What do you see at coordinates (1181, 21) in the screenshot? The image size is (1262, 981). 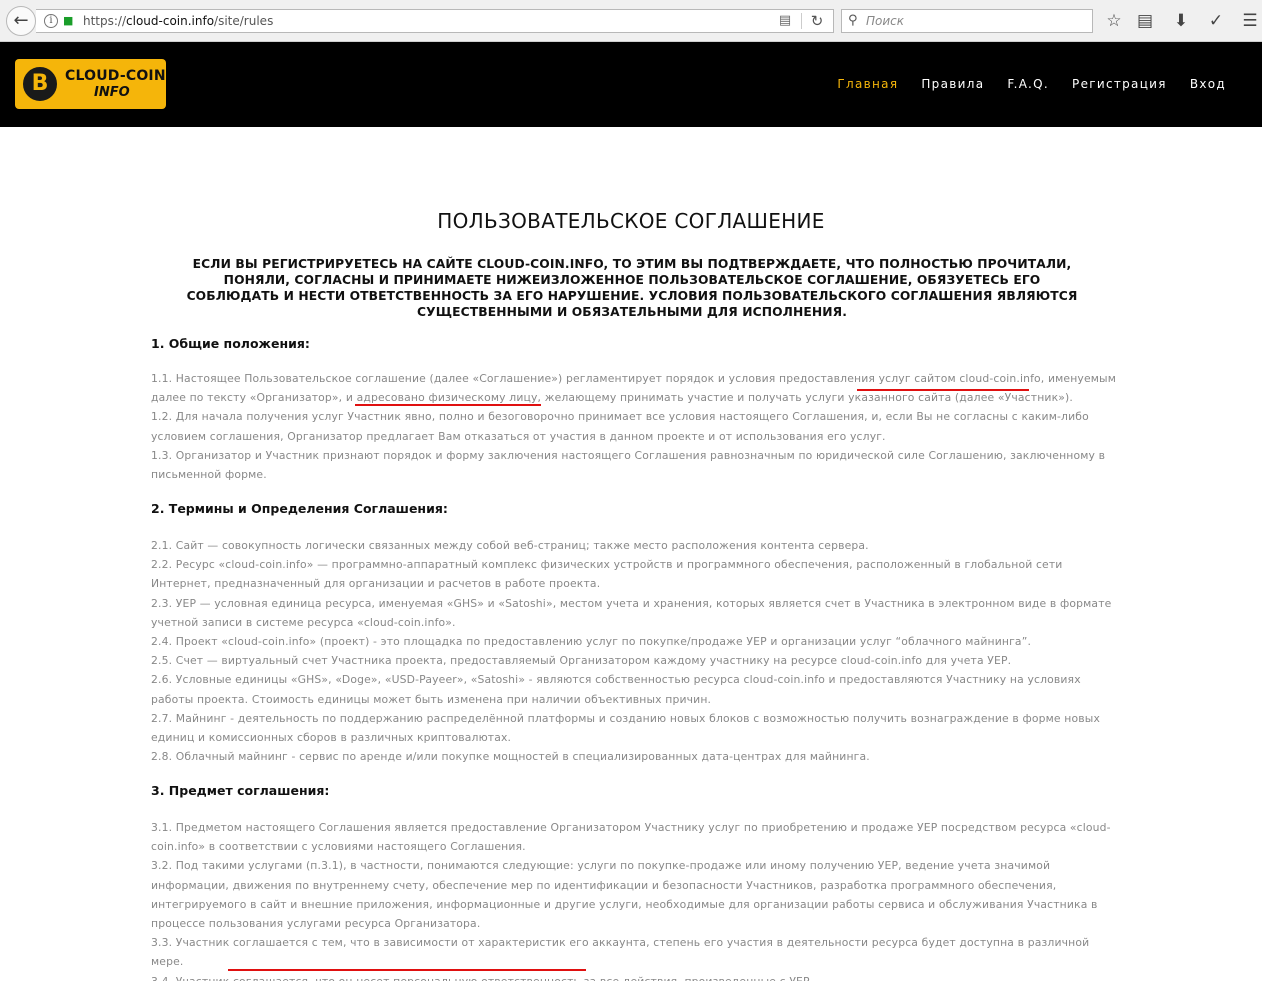 I see `download-icon: ⬇` at bounding box center [1181, 21].